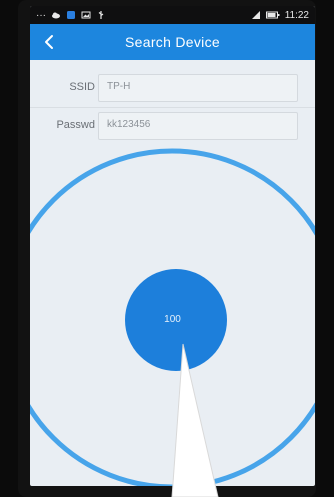 The width and height of the screenshot is (334, 497). I want to click on status-time: 11:22, so click(296, 15).